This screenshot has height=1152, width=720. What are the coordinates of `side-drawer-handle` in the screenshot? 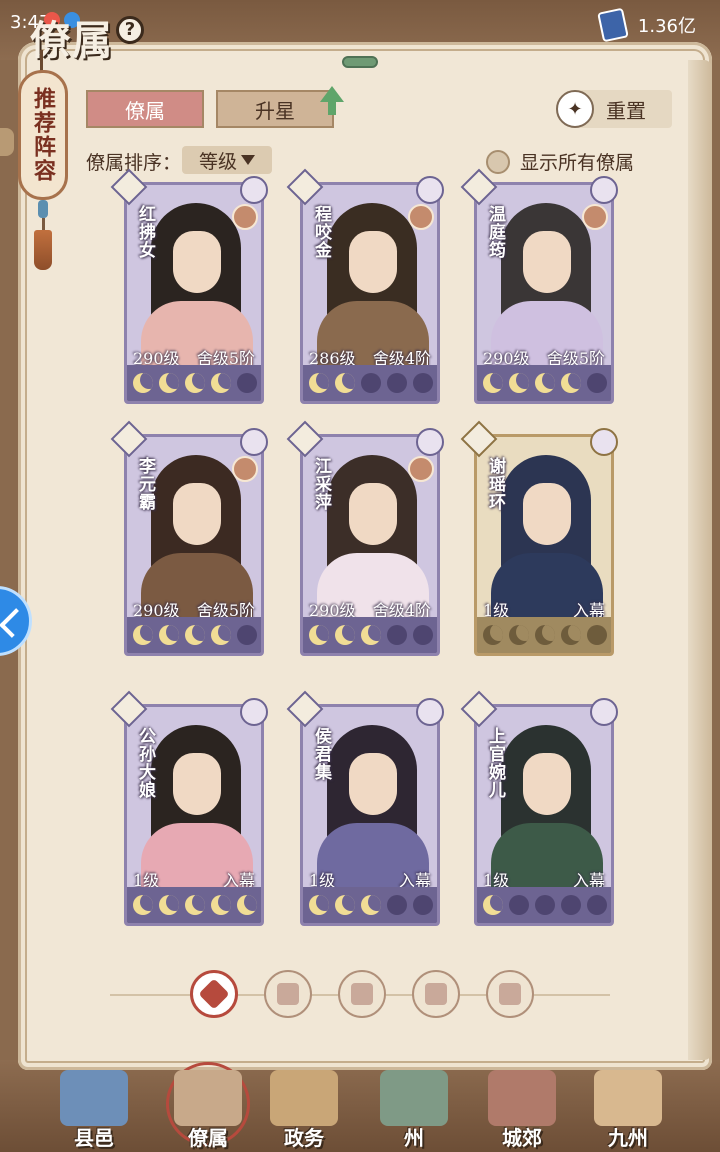 It's located at (7, 142).